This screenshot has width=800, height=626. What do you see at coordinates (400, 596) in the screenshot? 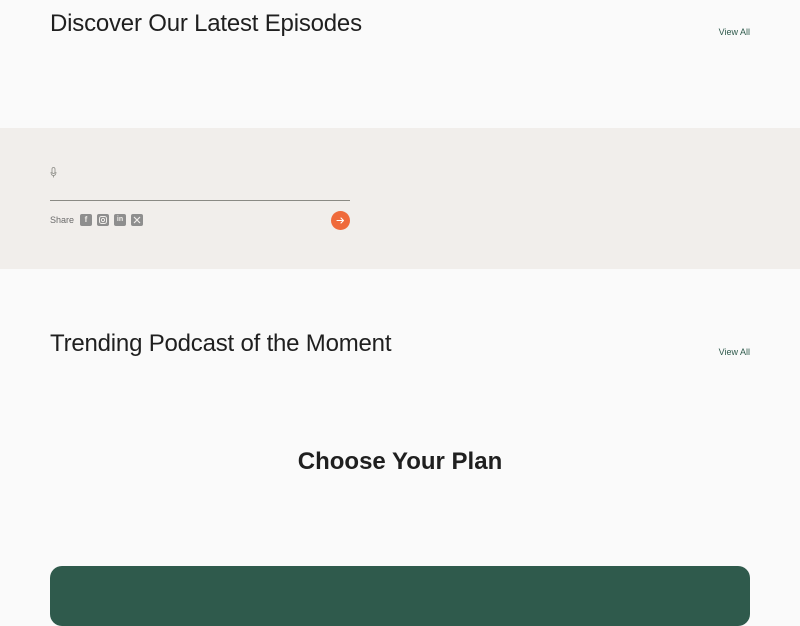
I see `plan-card` at bounding box center [400, 596].